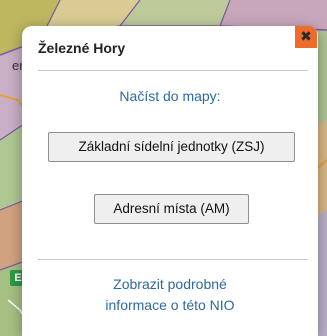 The height and width of the screenshot is (336, 327). I want to click on load-to-map-heading: Načíst do mapy:, so click(170, 96).